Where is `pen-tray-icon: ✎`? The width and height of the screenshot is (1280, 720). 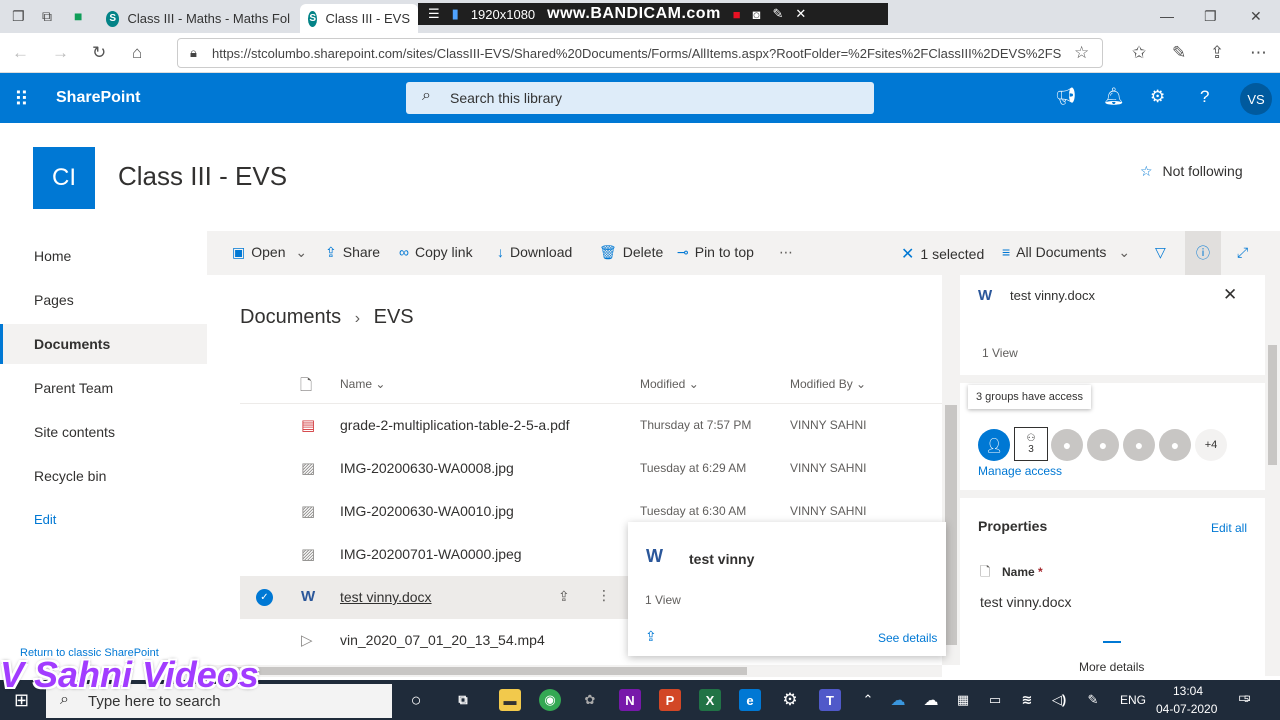 pen-tray-icon: ✎ is located at coordinates (1093, 700).